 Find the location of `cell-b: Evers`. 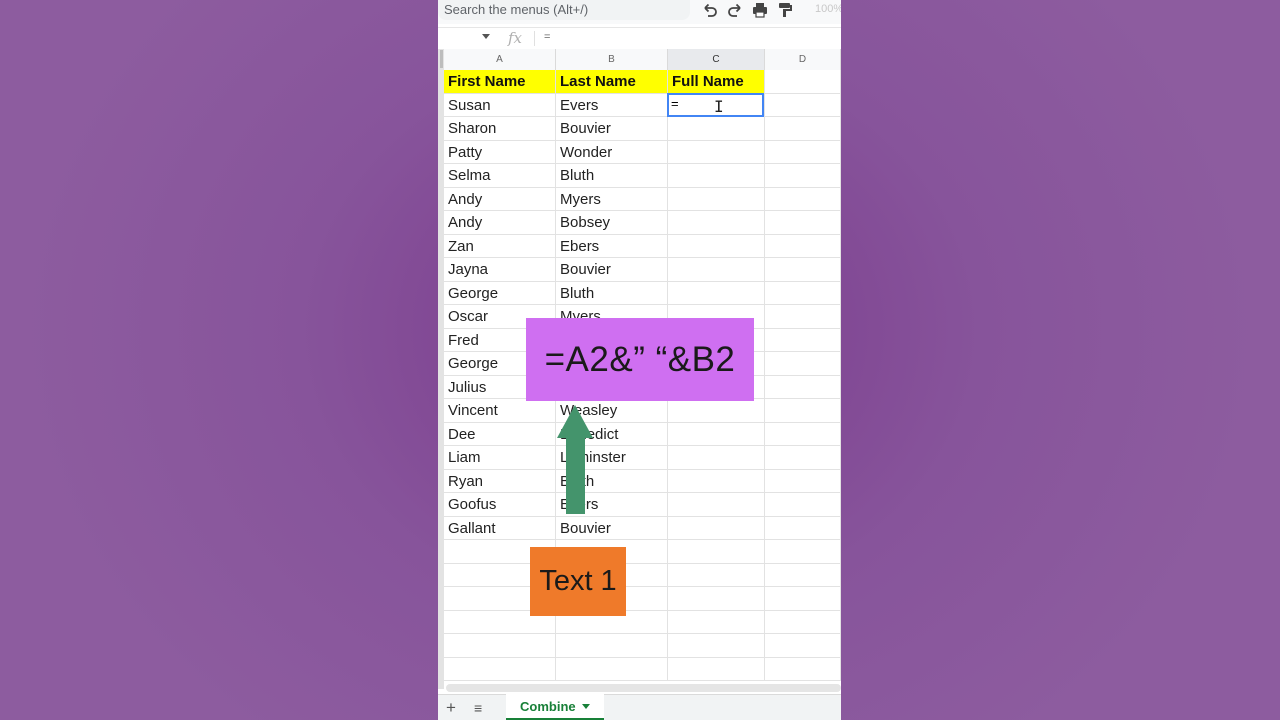

cell-b: Evers is located at coordinates (612, 104).